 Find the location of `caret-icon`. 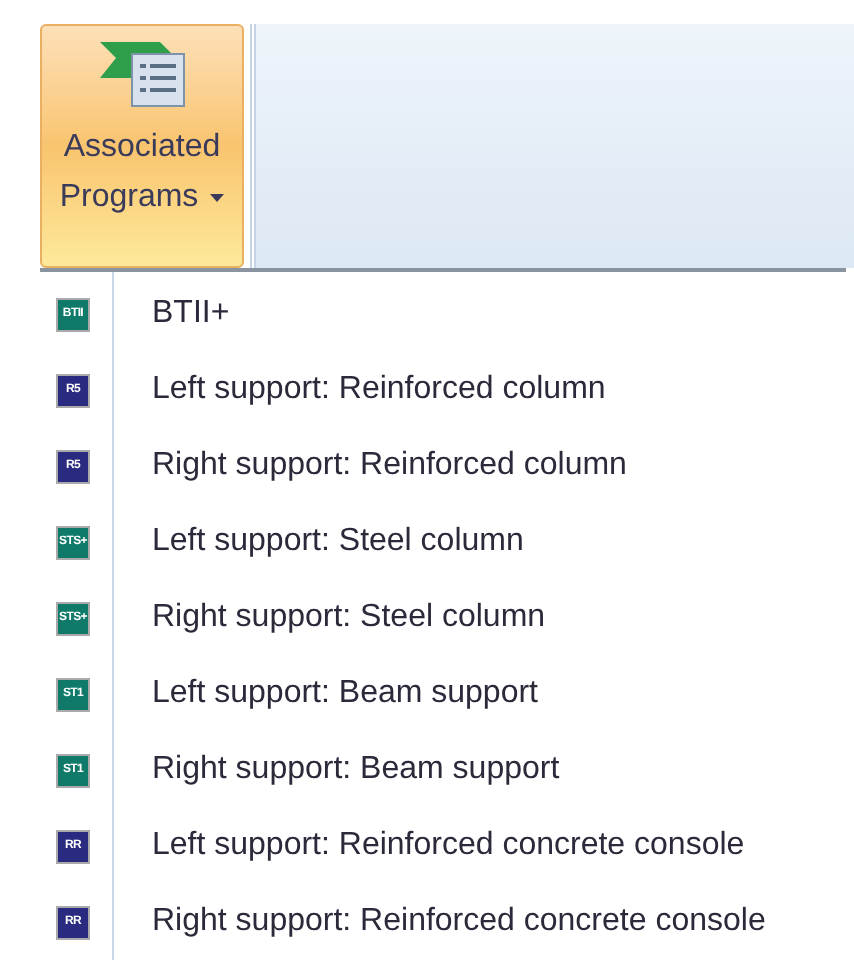

caret-icon is located at coordinates (217, 197).